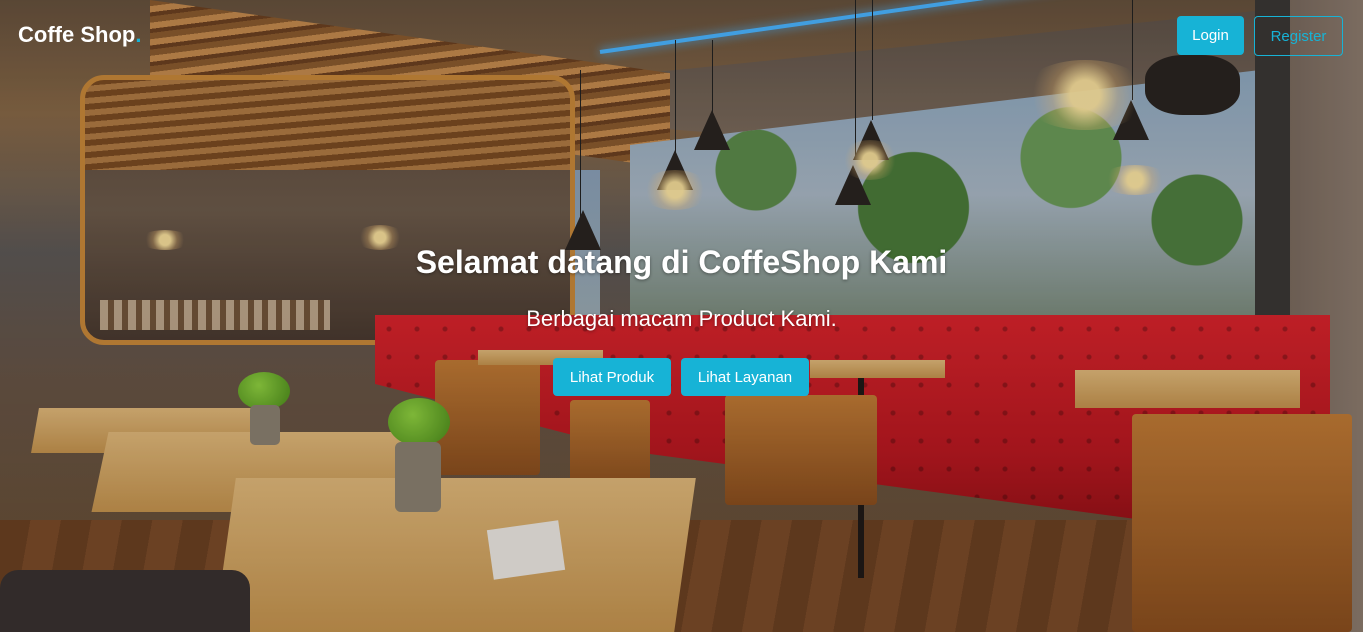  I want to click on brand-text: Coffe Shop, so click(77, 34).